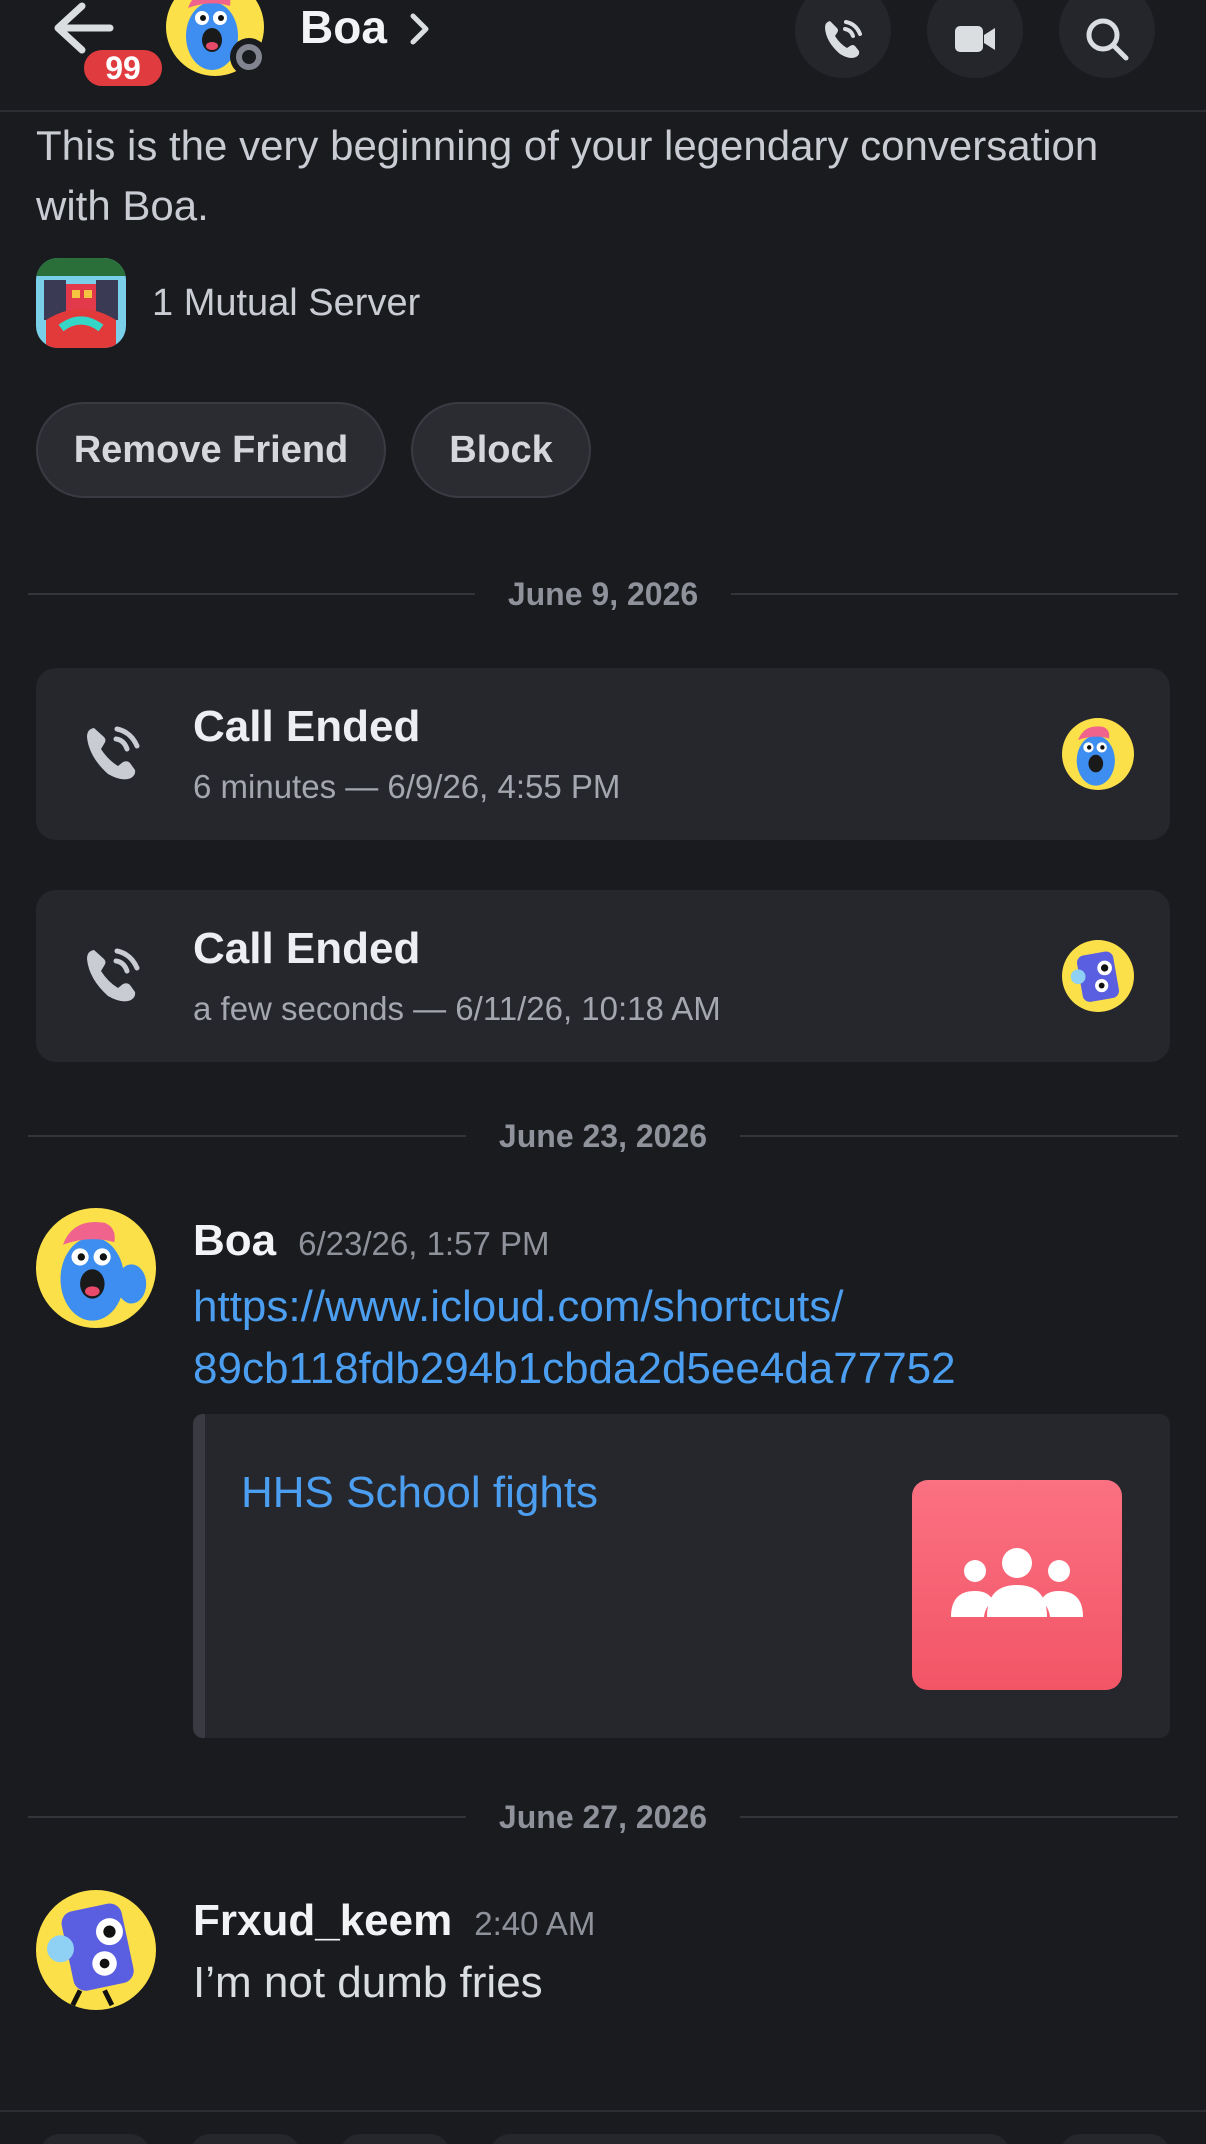 Image resolution: width=1206 pixels, height=2144 pixels. What do you see at coordinates (81, 303) in the screenshot?
I see `server-icon` at bounding box center [81, 303].